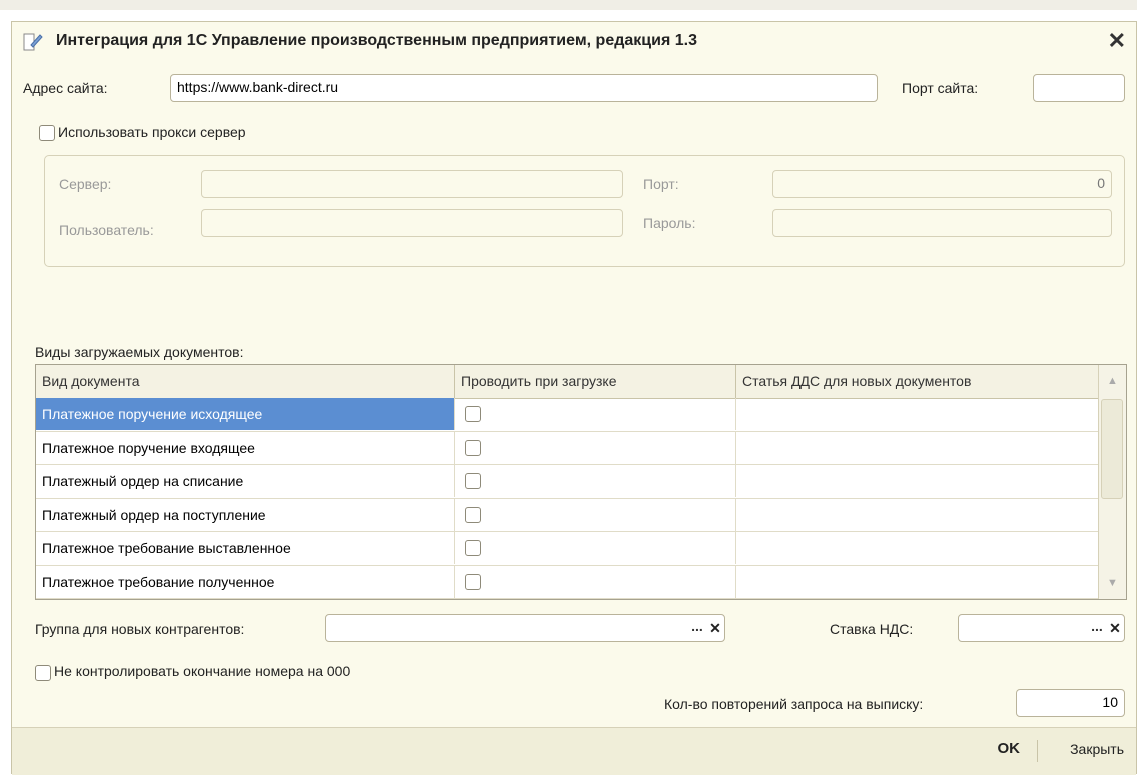  I want to click on scroll-thumb, so click(1112, 449).